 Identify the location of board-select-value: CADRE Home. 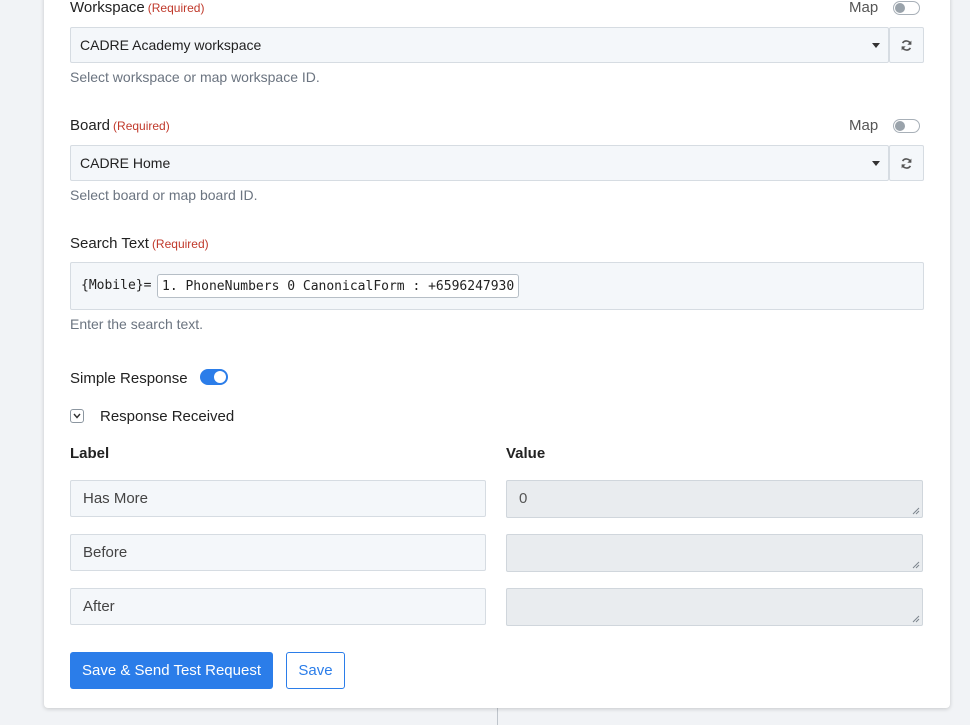
(125, 163).